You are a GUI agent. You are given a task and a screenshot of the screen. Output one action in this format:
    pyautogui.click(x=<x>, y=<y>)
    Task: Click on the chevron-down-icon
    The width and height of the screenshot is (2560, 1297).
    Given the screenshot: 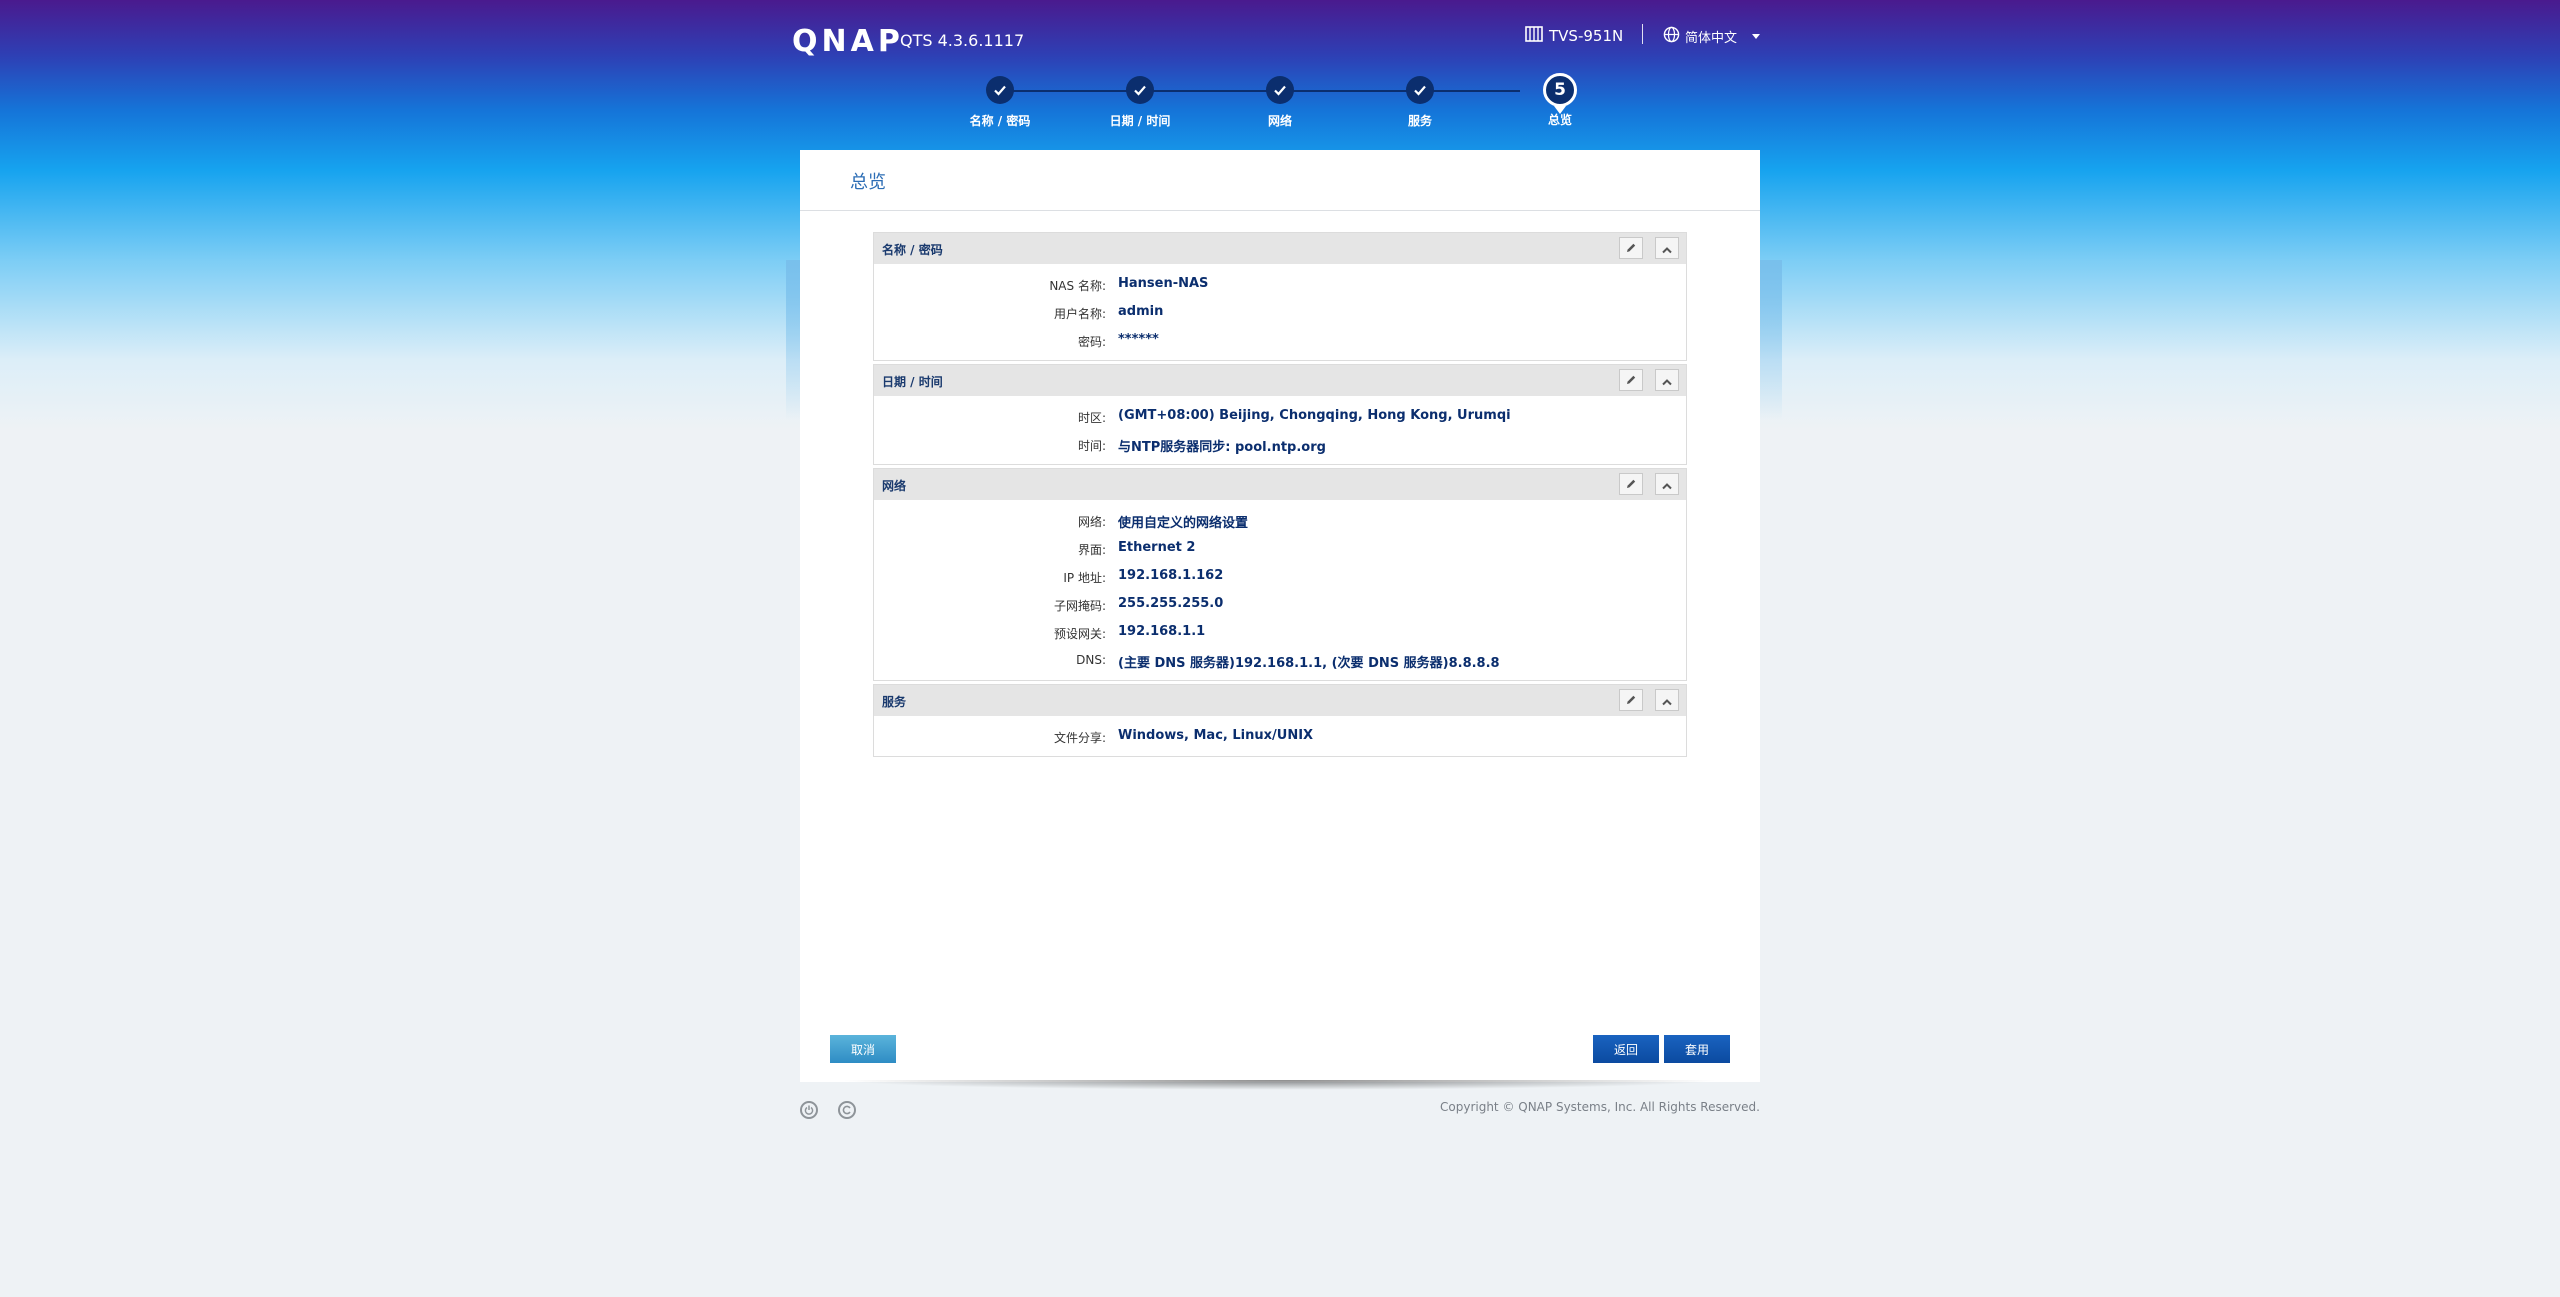 What is the action you would take?
    pyautogui.click(x=1756, y=36)
    